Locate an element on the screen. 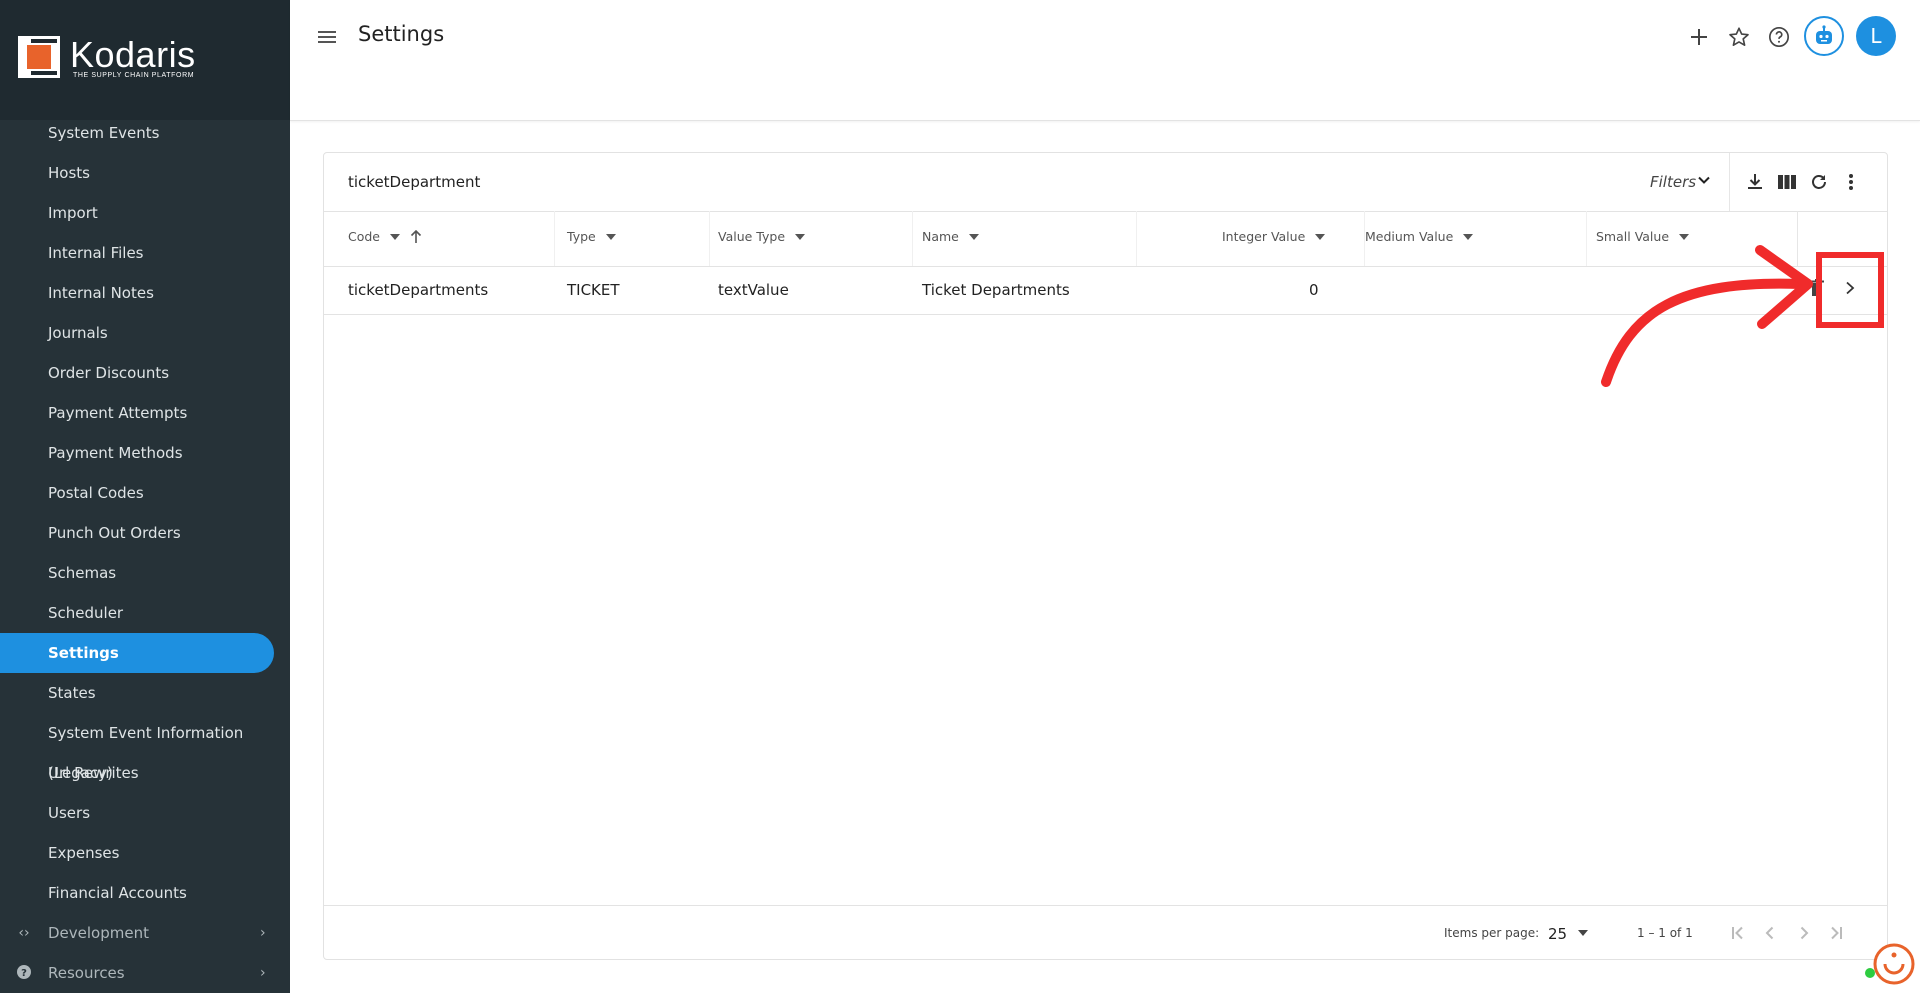  sidebar-item-scheduler: Scheduler is located at coordinates (137, 613).